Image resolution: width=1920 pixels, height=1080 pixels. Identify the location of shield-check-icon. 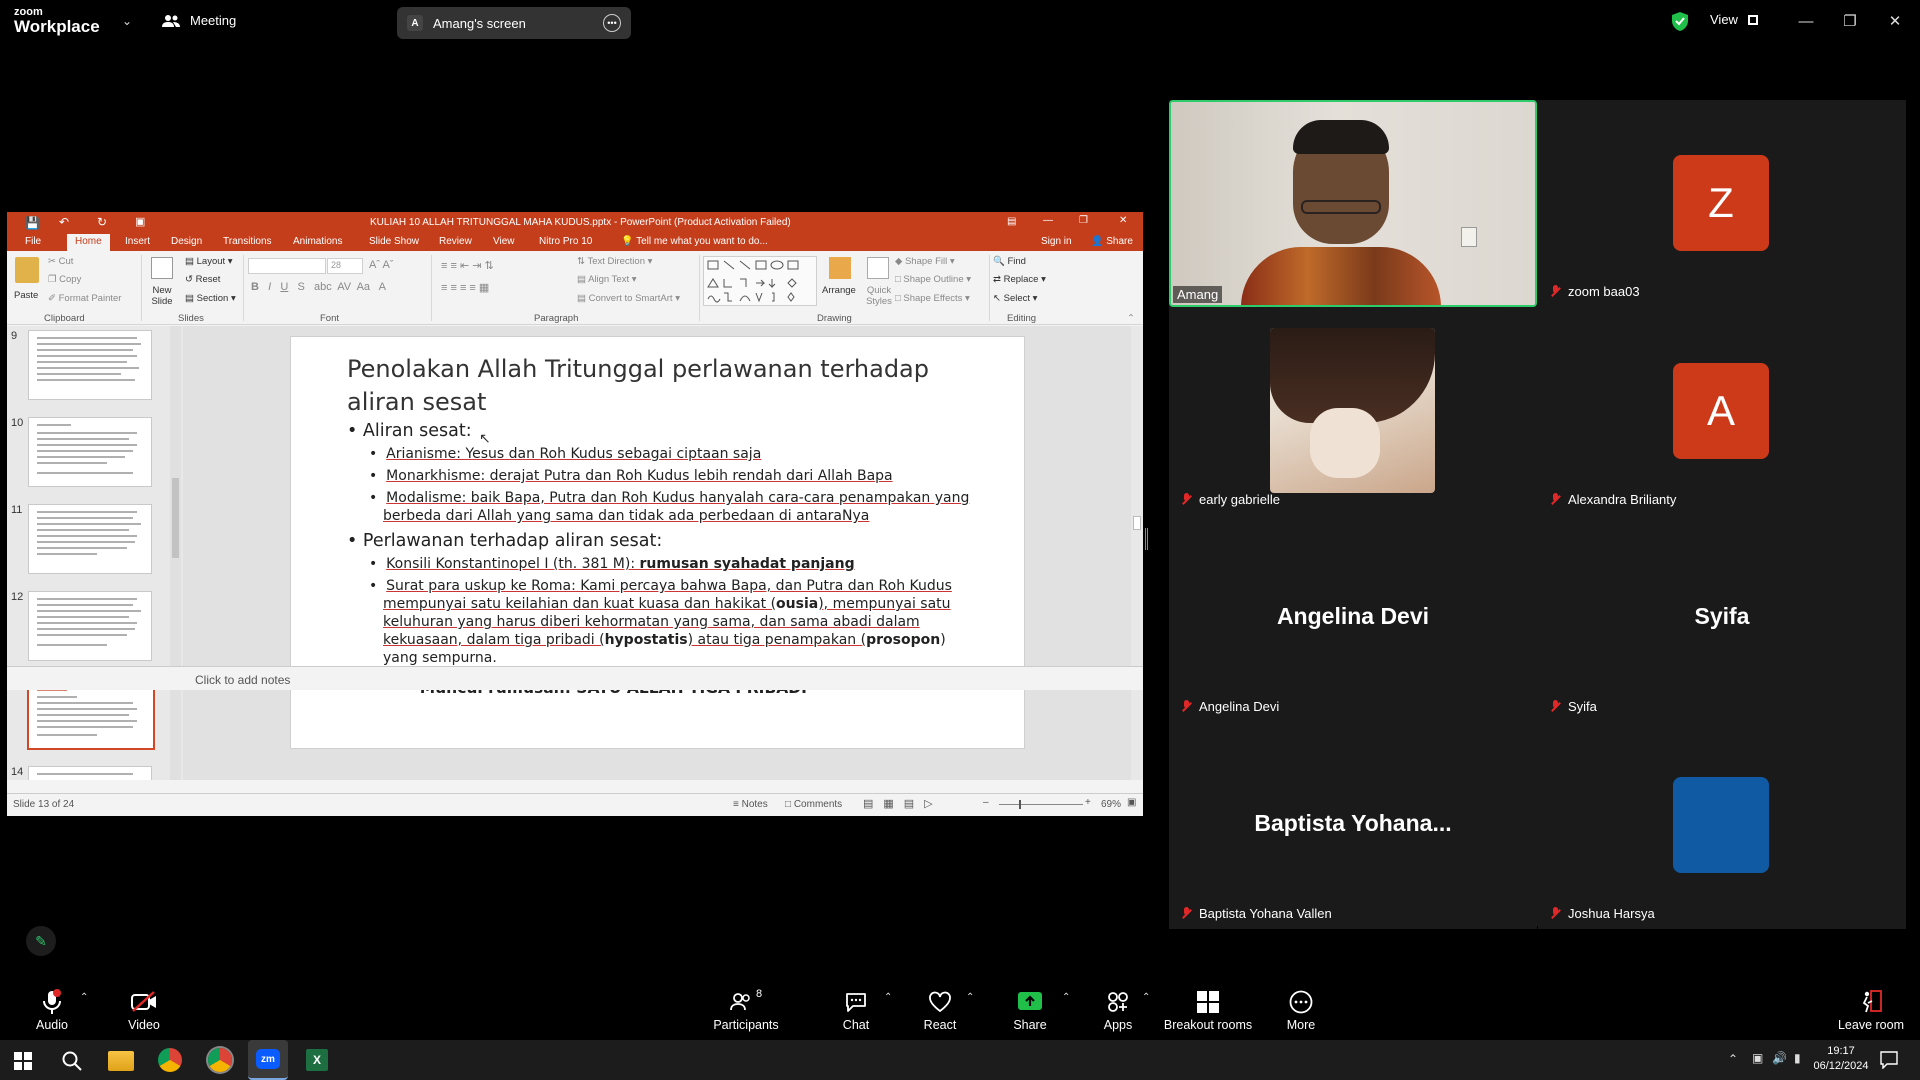
(1680, 21).